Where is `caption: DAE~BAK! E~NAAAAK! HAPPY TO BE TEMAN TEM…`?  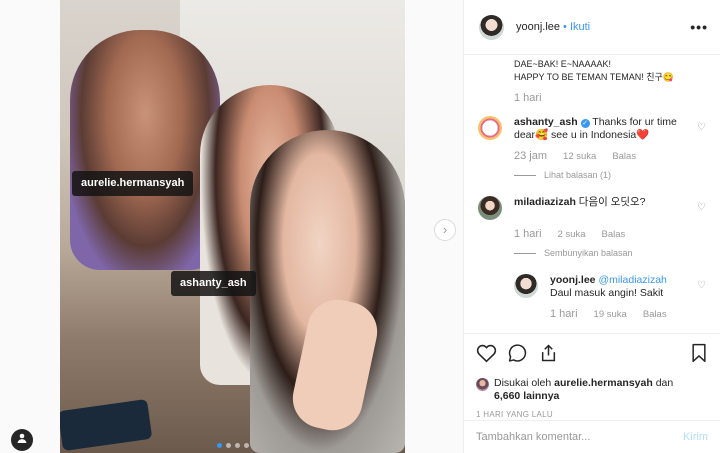
caption: DAE~BAK! E~NAAAAK! HAPPY TO BE TEMAN TEM… is located at coordinates (611, 71).